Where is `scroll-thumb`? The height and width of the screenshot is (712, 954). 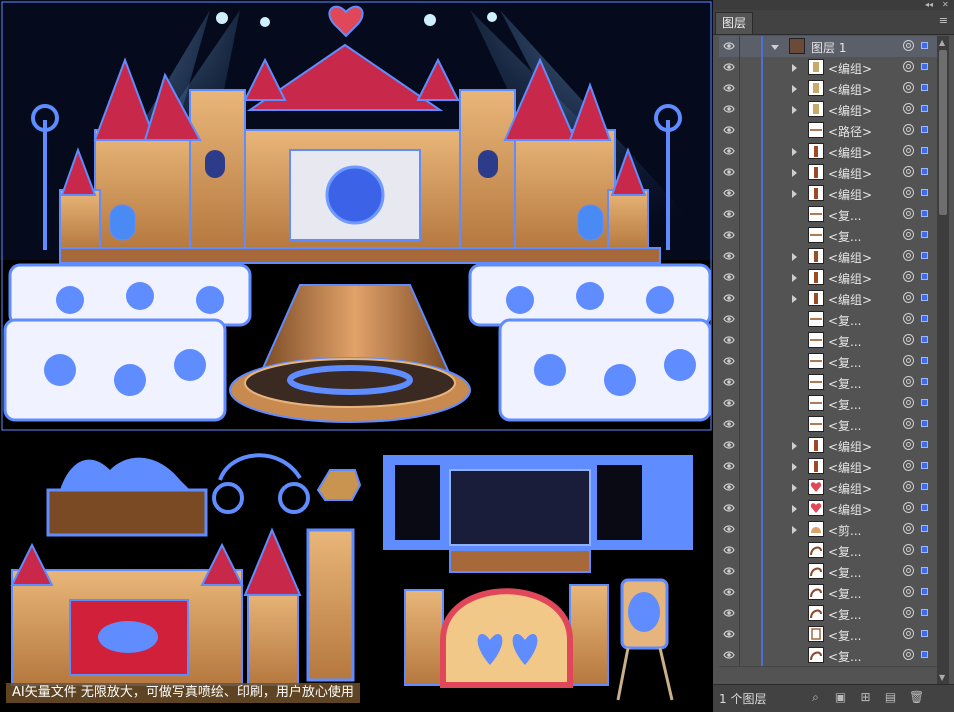 scroll-thumb is located at coordinates (943, 132).